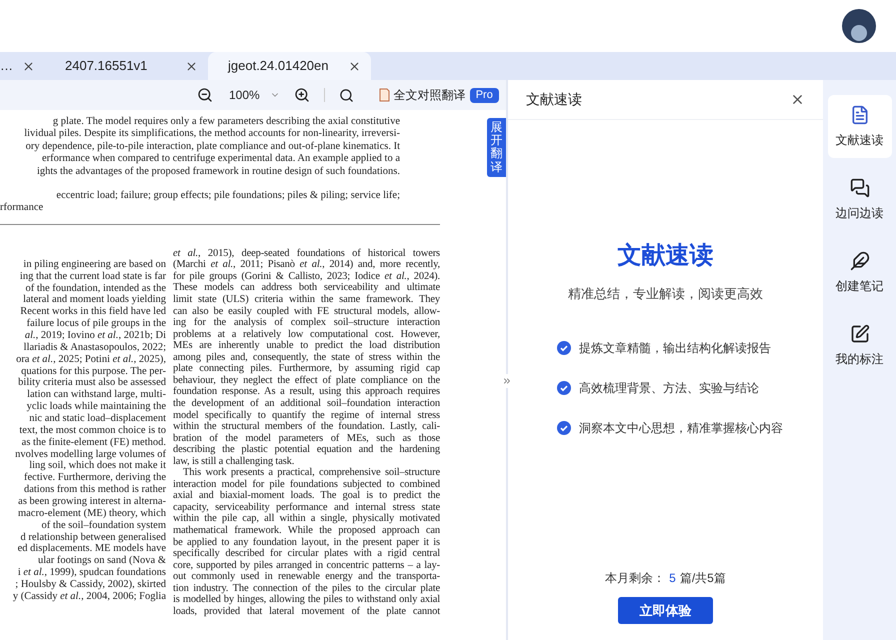 This screenshot has height=640, width=896. Describe the element at coordinates (306, 265) in the screenshot. I see `text-line: (Marchi et al., 2011; Pisanò et al., 2014) and, more recently,` at that location.